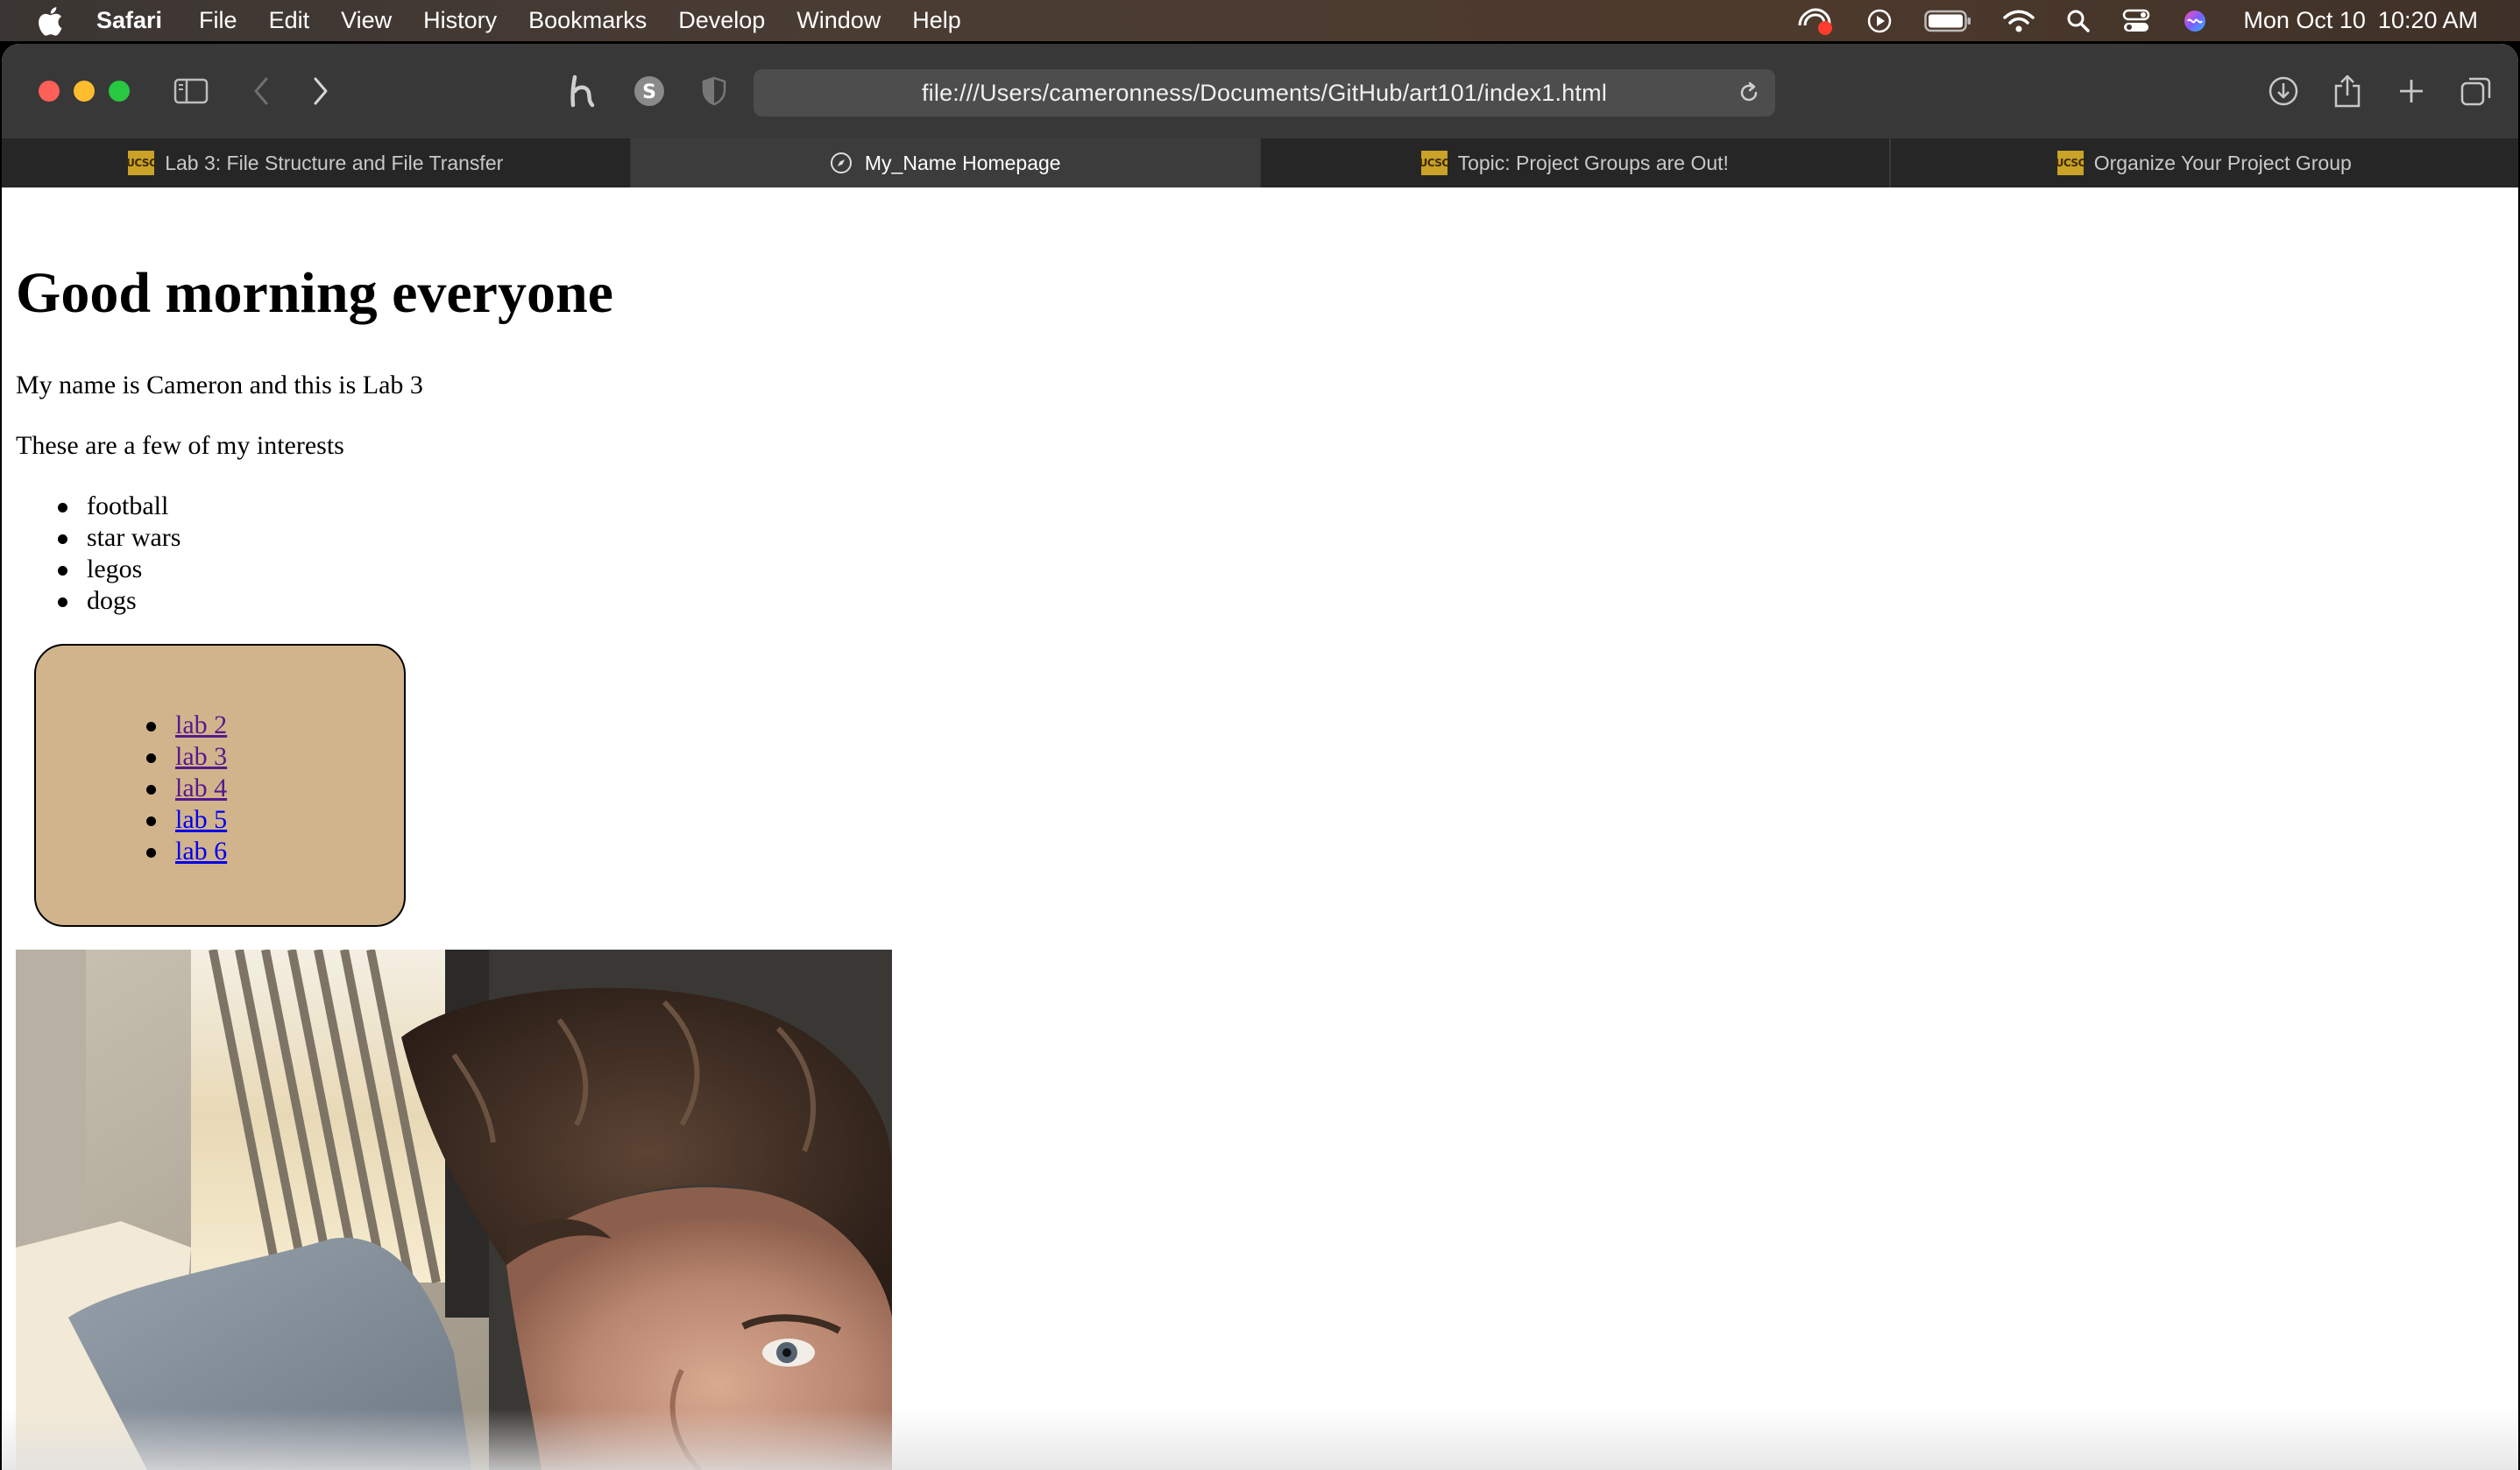  Describe the element at coordinates (366, 20) in the screenshot. I see `menu-view: View` at that location.